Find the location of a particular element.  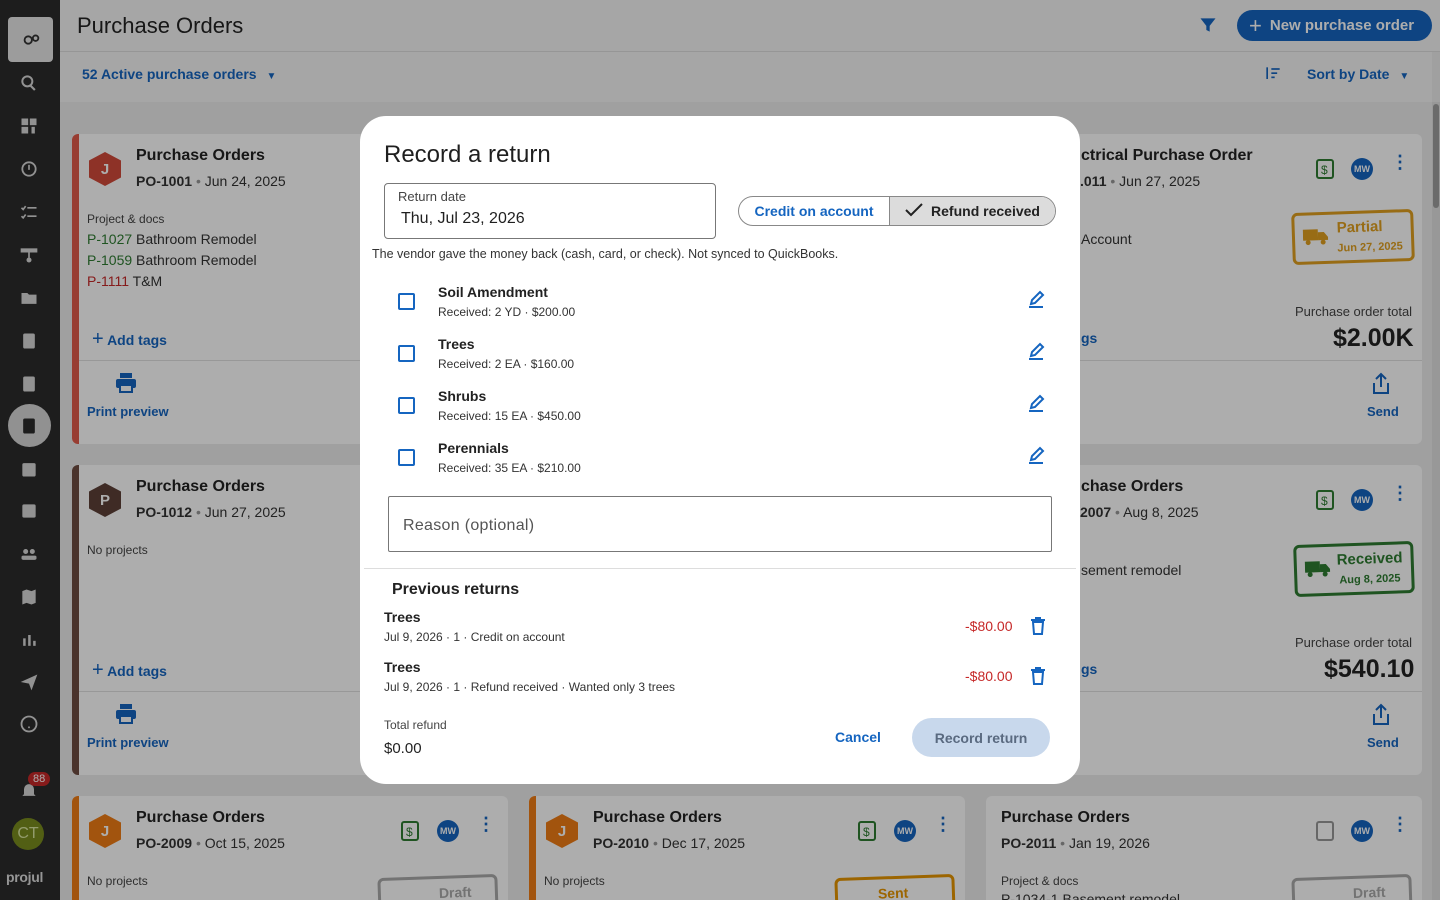

record-return-button: Record return is located at coordinates (981, 737).